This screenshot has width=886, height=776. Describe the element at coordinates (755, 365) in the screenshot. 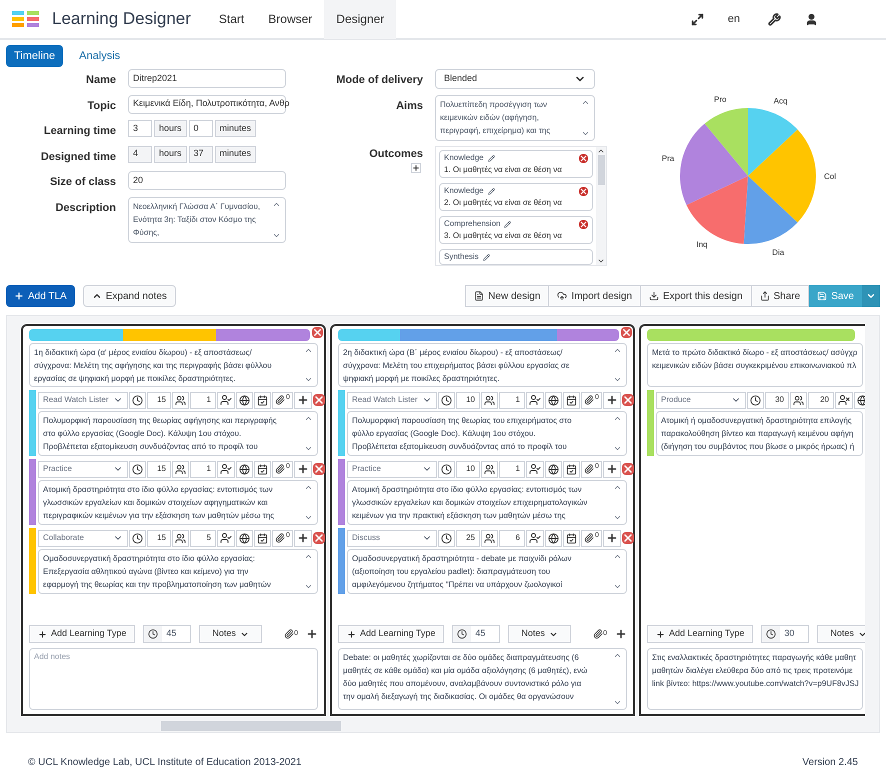

I see `session-text-field: Μετά το πρώτο διδακτικό δίωρο - εξ αποστάσεως/ ασύγχρ κειμενικών ειδών βάσει συγκεκριμένου επικοινωνιακού πλ` at that location.